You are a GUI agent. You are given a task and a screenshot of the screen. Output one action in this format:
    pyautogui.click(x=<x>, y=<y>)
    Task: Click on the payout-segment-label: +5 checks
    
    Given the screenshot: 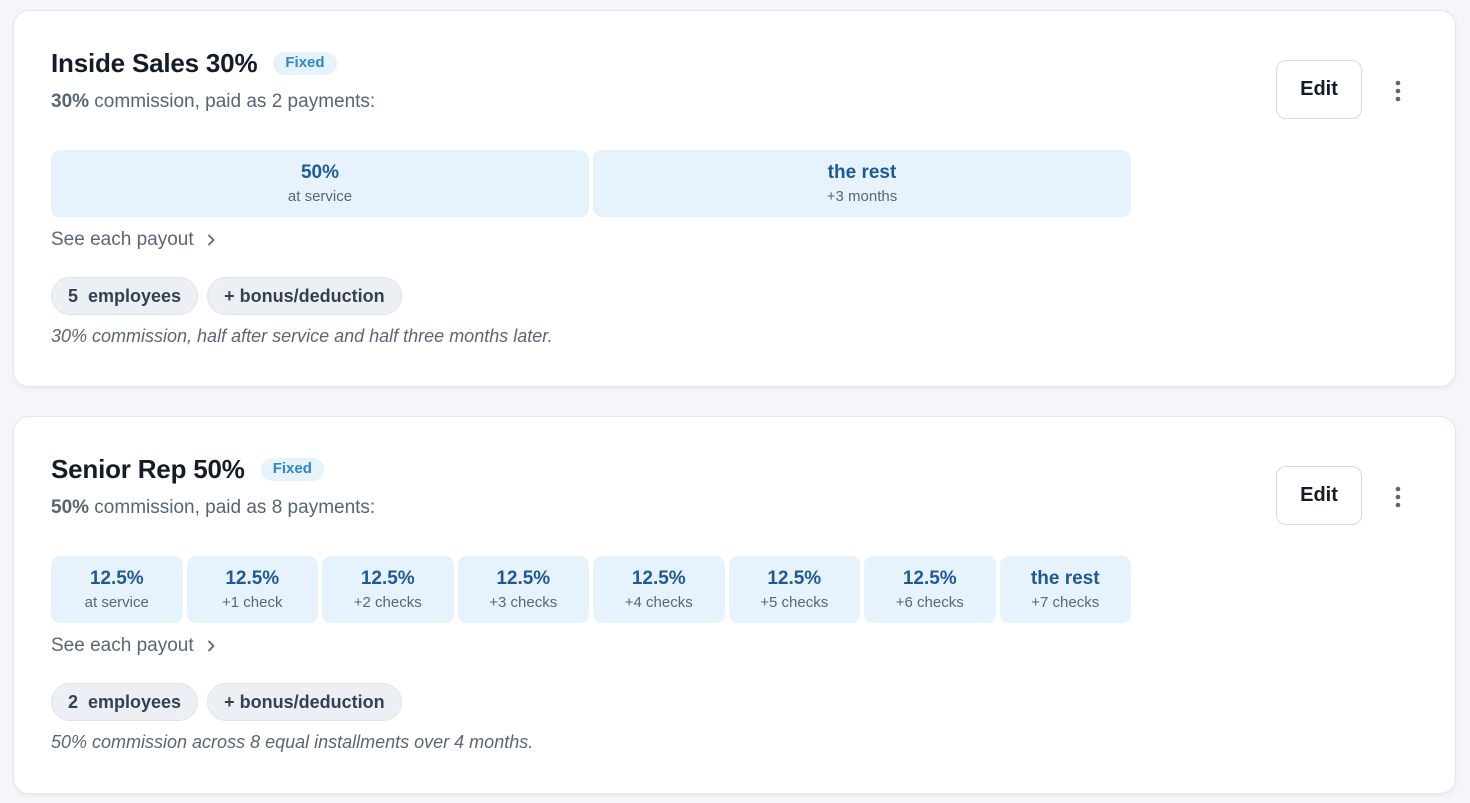 What is the action you would take?
    pyautogui.click(x=794, y=602)
    